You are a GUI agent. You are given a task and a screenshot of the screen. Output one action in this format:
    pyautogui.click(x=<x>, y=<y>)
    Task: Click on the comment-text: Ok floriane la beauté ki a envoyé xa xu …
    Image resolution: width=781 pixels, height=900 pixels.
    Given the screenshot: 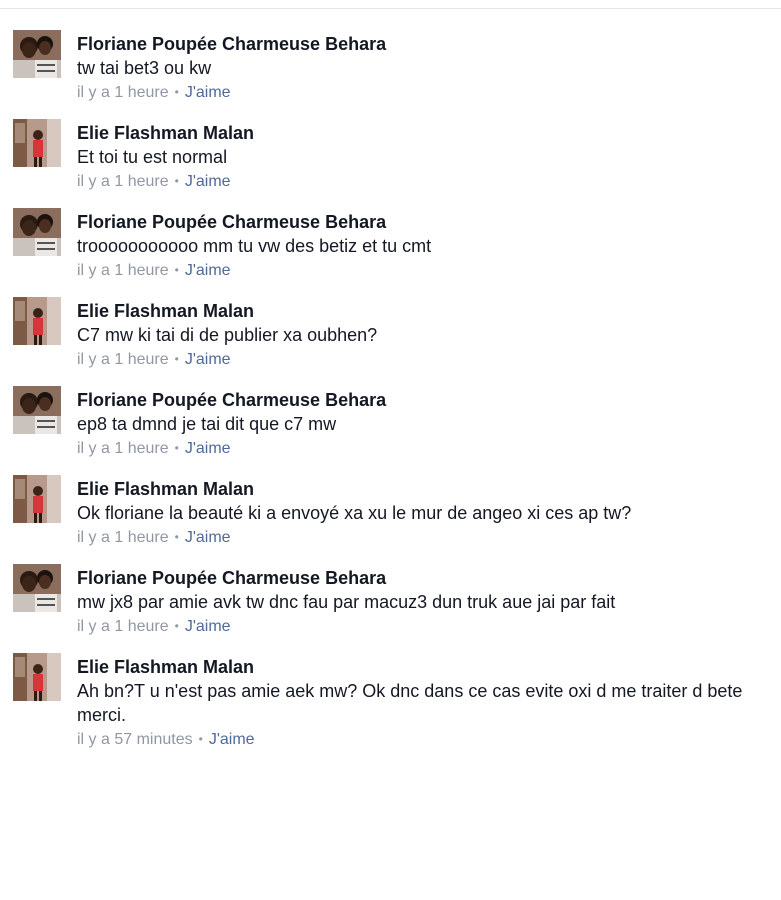 What is the action you would take?
    pyautogui.click(x=354, y=513)
    